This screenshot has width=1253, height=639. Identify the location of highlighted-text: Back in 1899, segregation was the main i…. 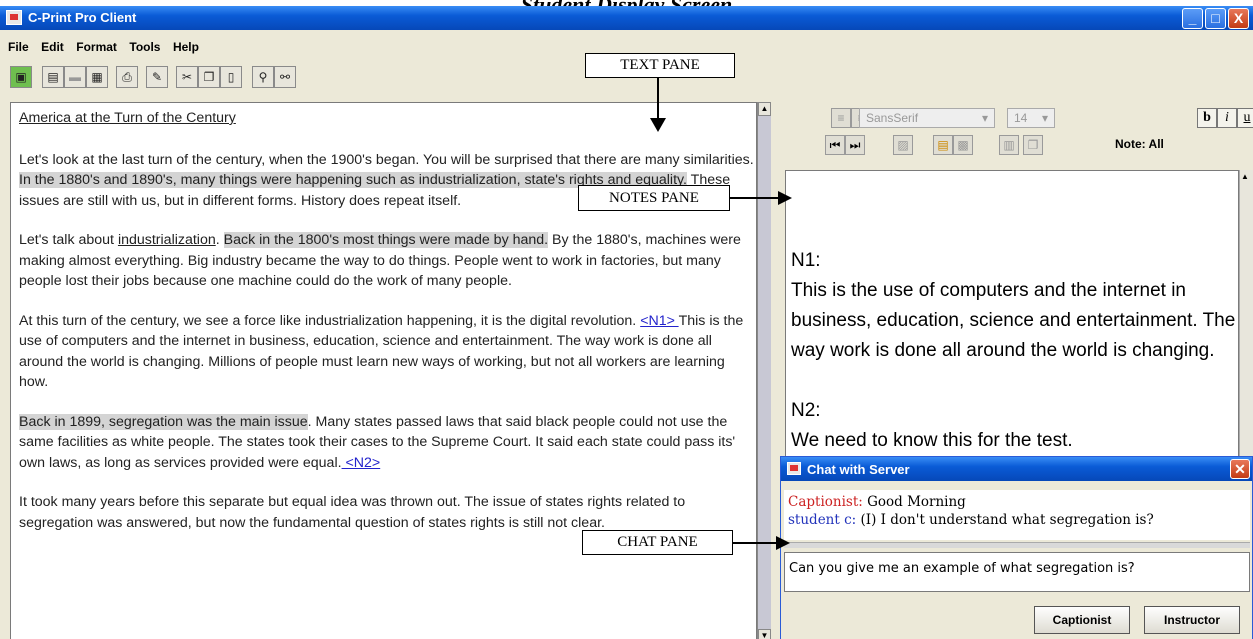
(163, 421).